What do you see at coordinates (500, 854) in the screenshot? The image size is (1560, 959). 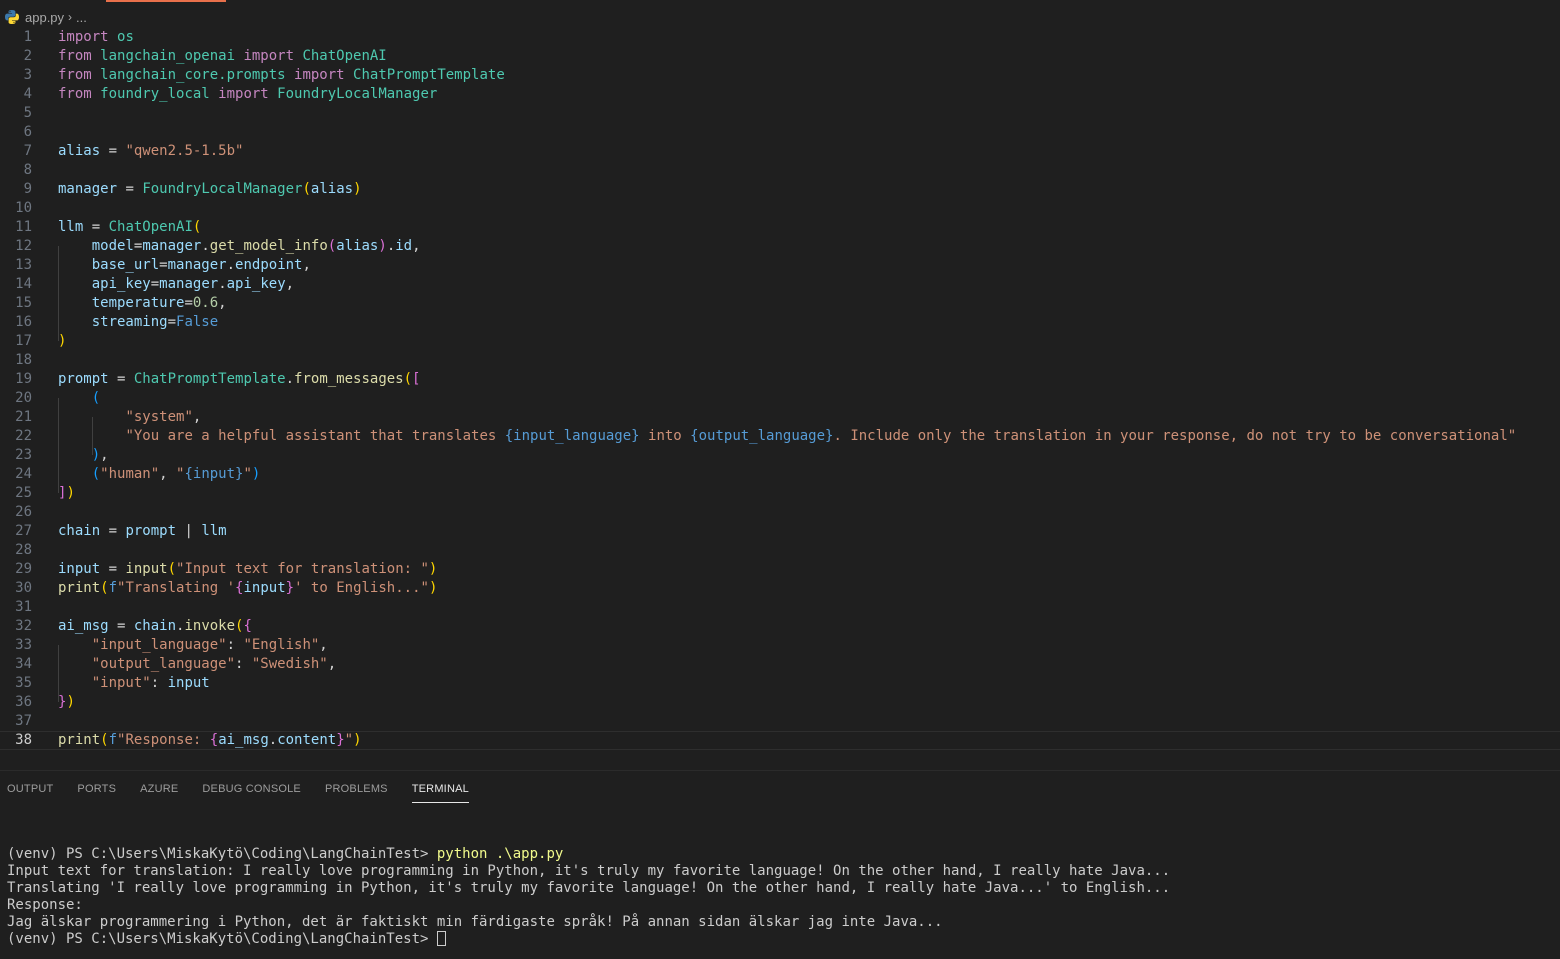 I see `terminal-command: python .\app.py` at bounding box center [500, 854].